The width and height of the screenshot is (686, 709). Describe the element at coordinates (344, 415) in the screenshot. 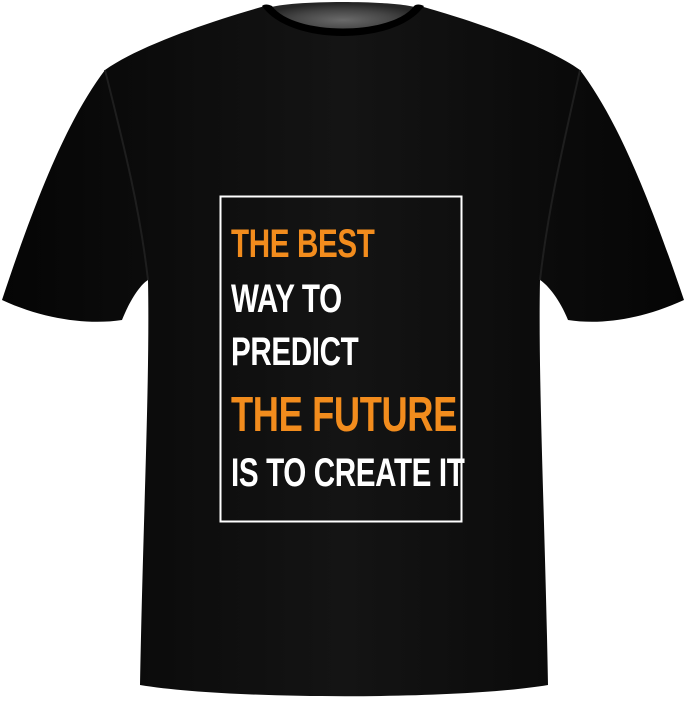

I see `print-line-4: THE FUTURE` at that location.